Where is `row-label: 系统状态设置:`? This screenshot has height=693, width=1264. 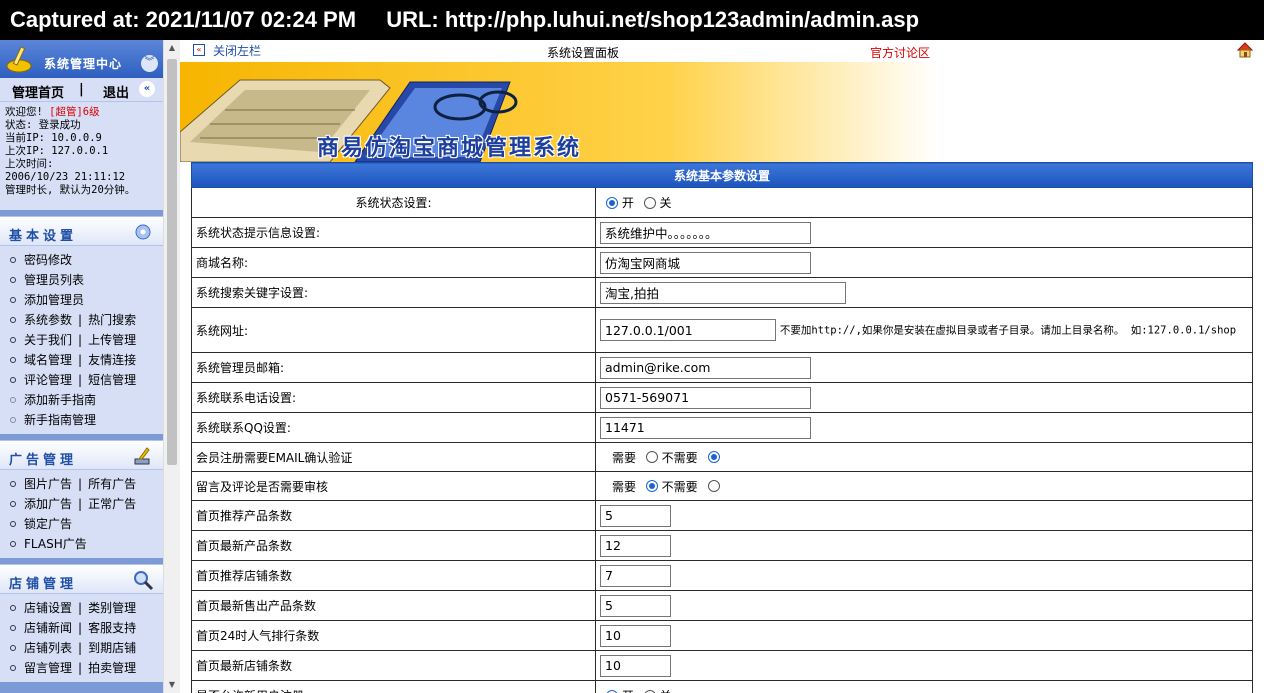 row-label: 系统状态设置: is located at coordinates (393, 202).